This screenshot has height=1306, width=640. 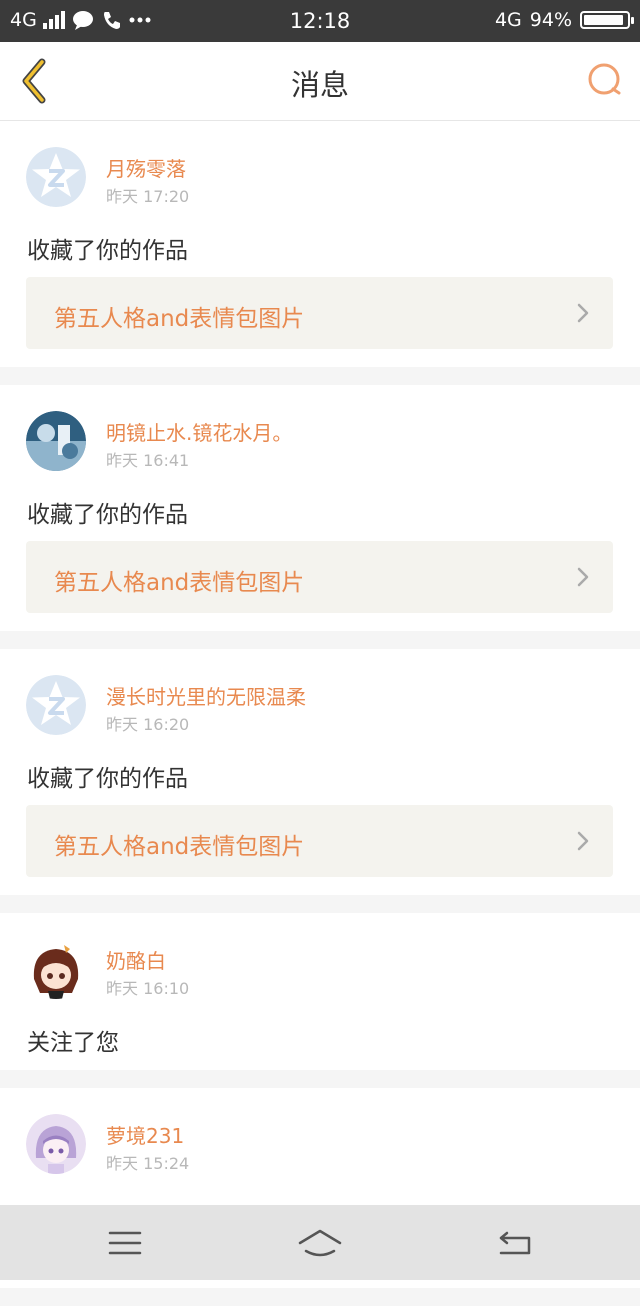 I want to click on user-name: 明镜止水.镜花水月。, so click(x=199, y=431).